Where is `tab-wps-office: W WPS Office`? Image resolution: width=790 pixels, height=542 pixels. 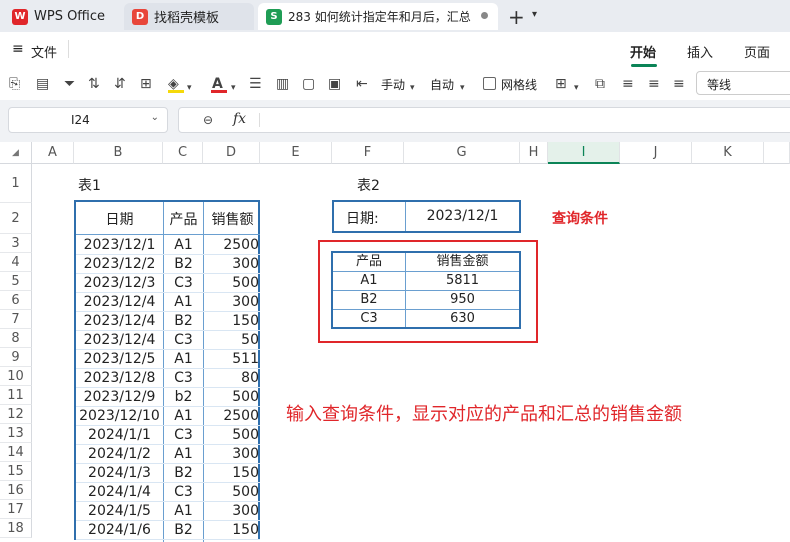 tab-wps-office: W WPS Office is located at coordinates (60, 16).